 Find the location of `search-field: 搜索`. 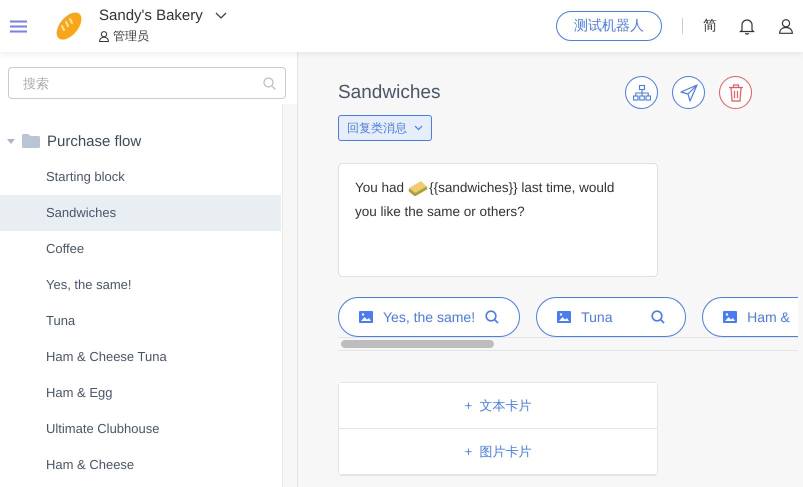

search-field: 搜索 is located at coordinates (147, 83).